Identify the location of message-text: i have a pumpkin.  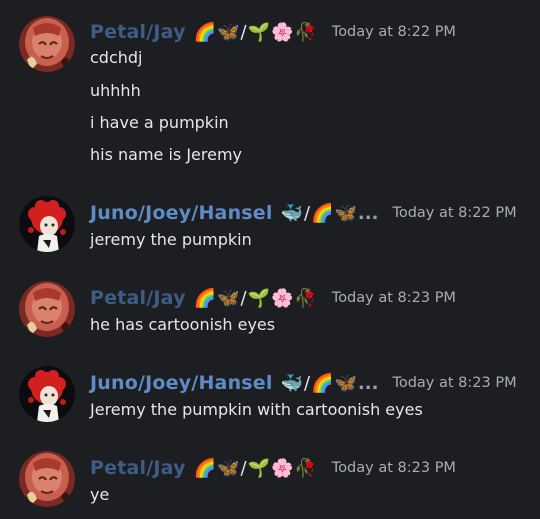
(159, 122).